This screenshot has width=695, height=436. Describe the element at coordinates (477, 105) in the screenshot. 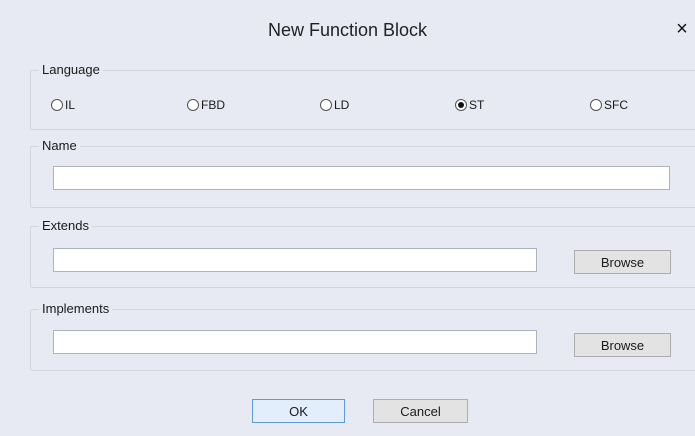

I see `radio-st-label: ST` at that location.